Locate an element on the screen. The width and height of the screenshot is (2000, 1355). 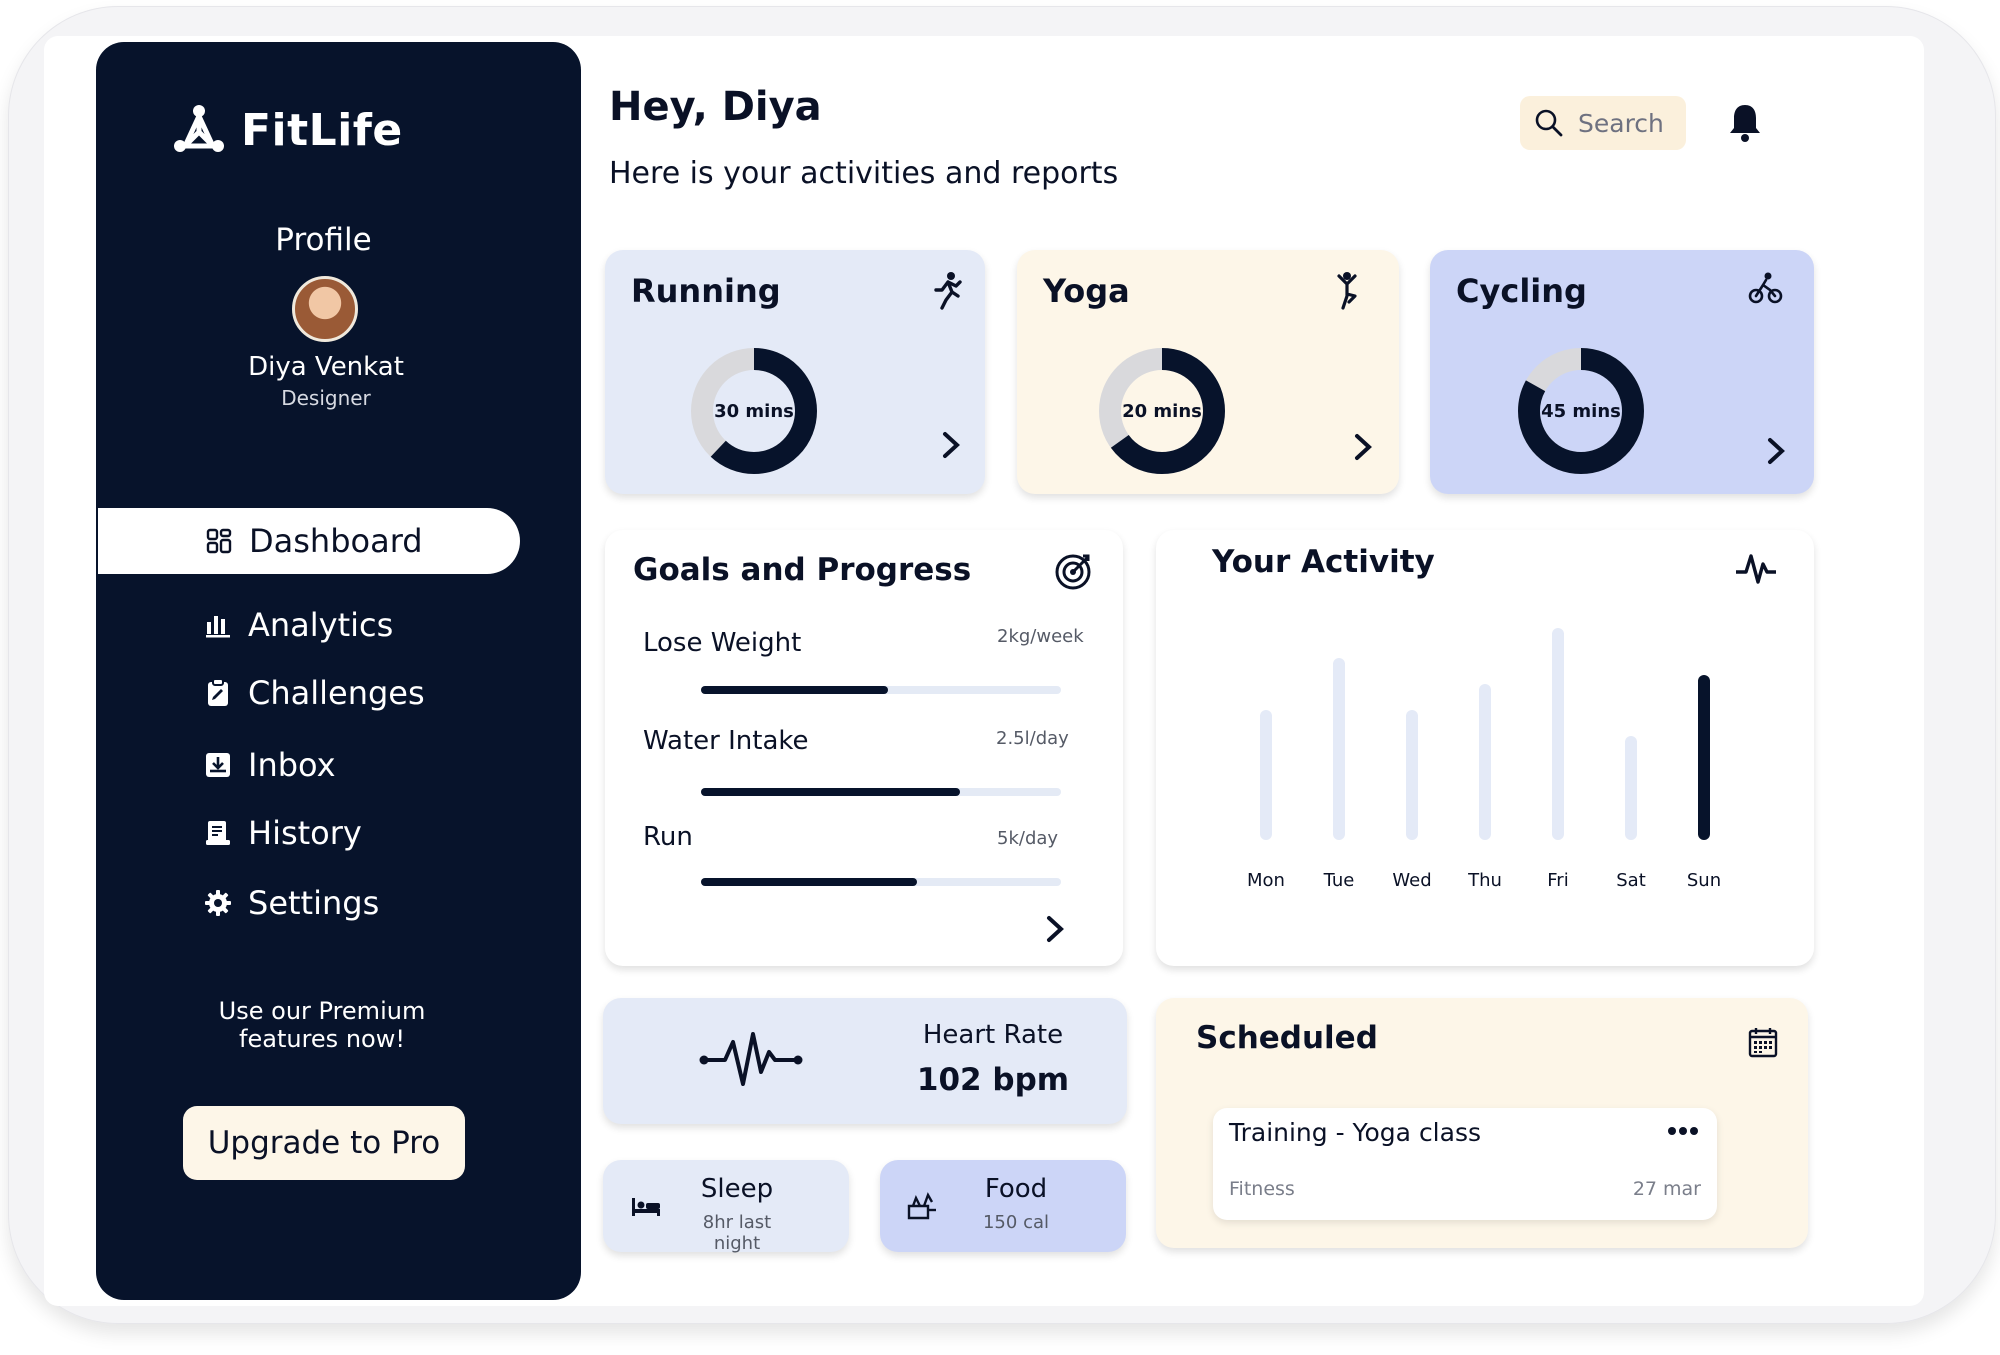
progress-donut: 30 mins is located at coordinates (754, 411).